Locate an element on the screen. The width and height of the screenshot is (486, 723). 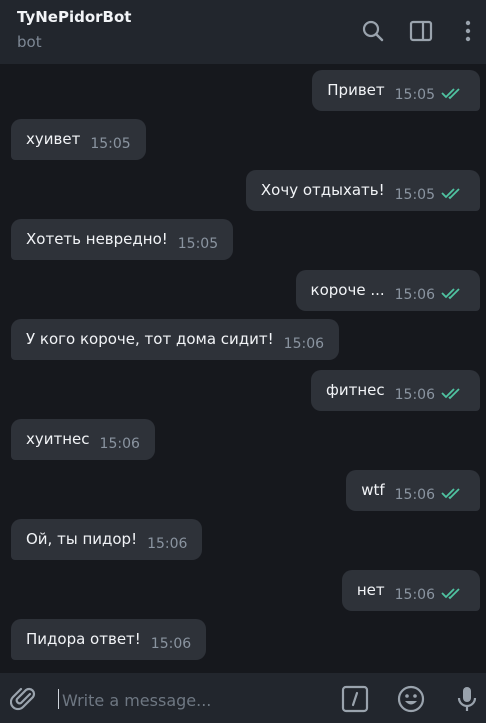
message-text: wtf is located at coordinates (373, 490).